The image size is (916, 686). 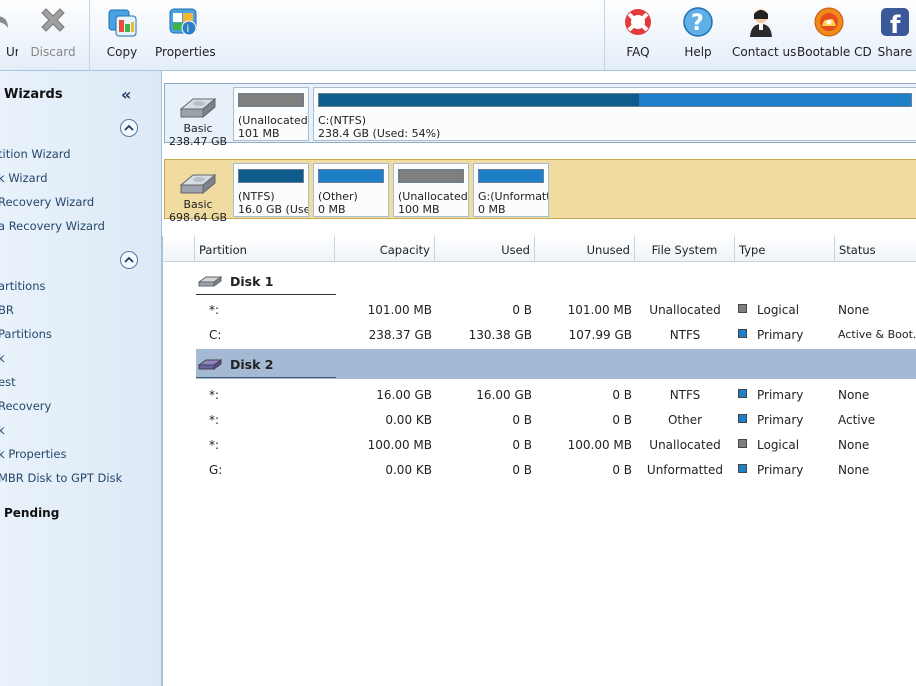 I want to click on copy-icon, so click(x=122, y=22).